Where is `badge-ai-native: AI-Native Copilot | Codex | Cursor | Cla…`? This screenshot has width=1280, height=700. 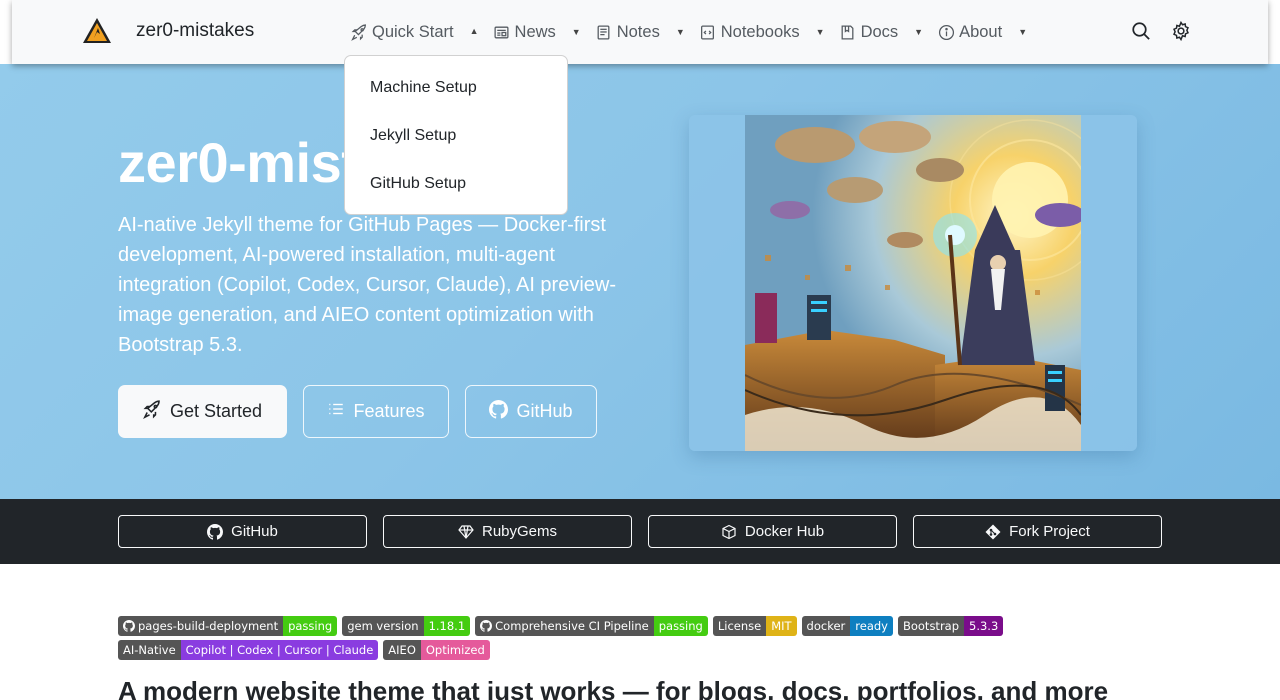 badge-ai-native: AI-Native Copilot | Codex | Cursor | Cla… is located at coordinates (248, 650).